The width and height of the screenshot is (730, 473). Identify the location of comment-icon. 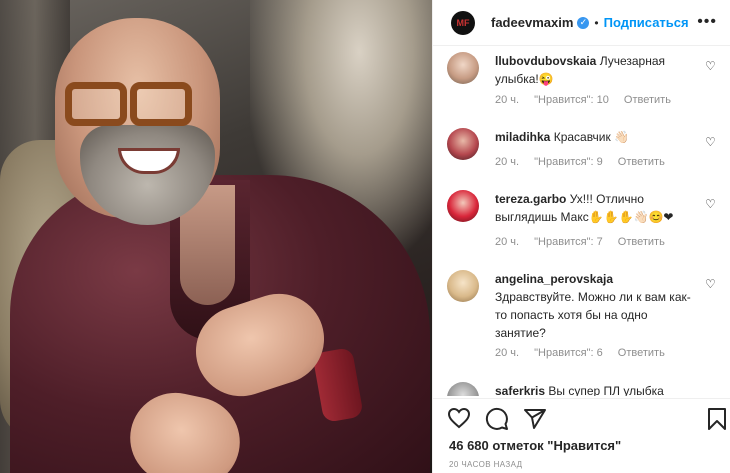
(497, 421).